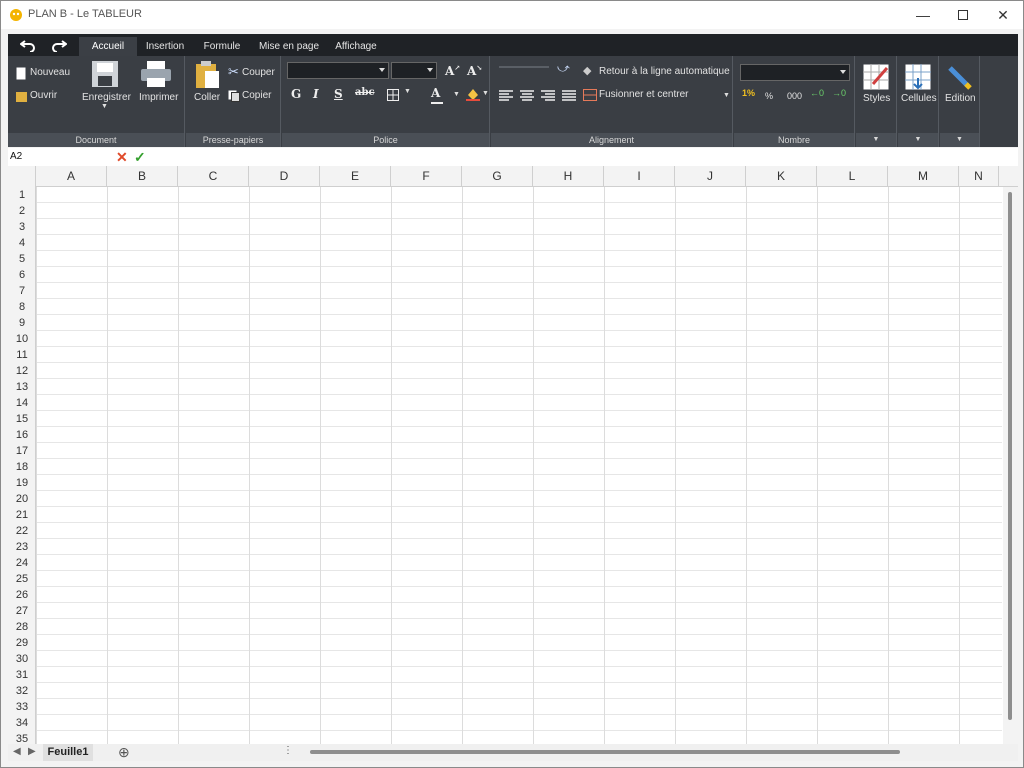 This screenshot has width=1024, height=768. Describe the element at coordinates (22, 483) in the screenshot. I see `row-header-19: 19` at that location.